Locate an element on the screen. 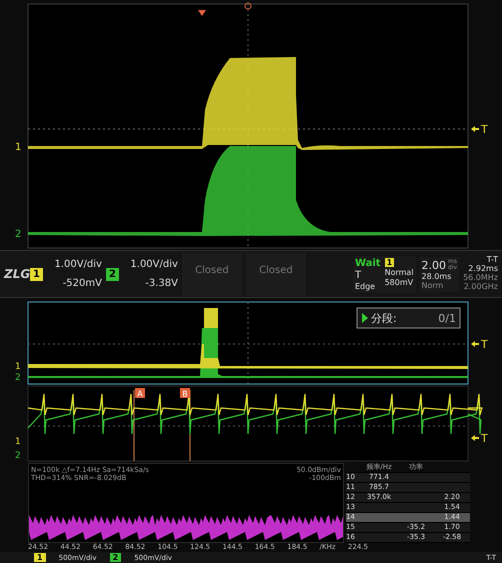 Image resolution: width=502 pixels, height=563 pixels. segment-panel is located at coordinates (408, 318).